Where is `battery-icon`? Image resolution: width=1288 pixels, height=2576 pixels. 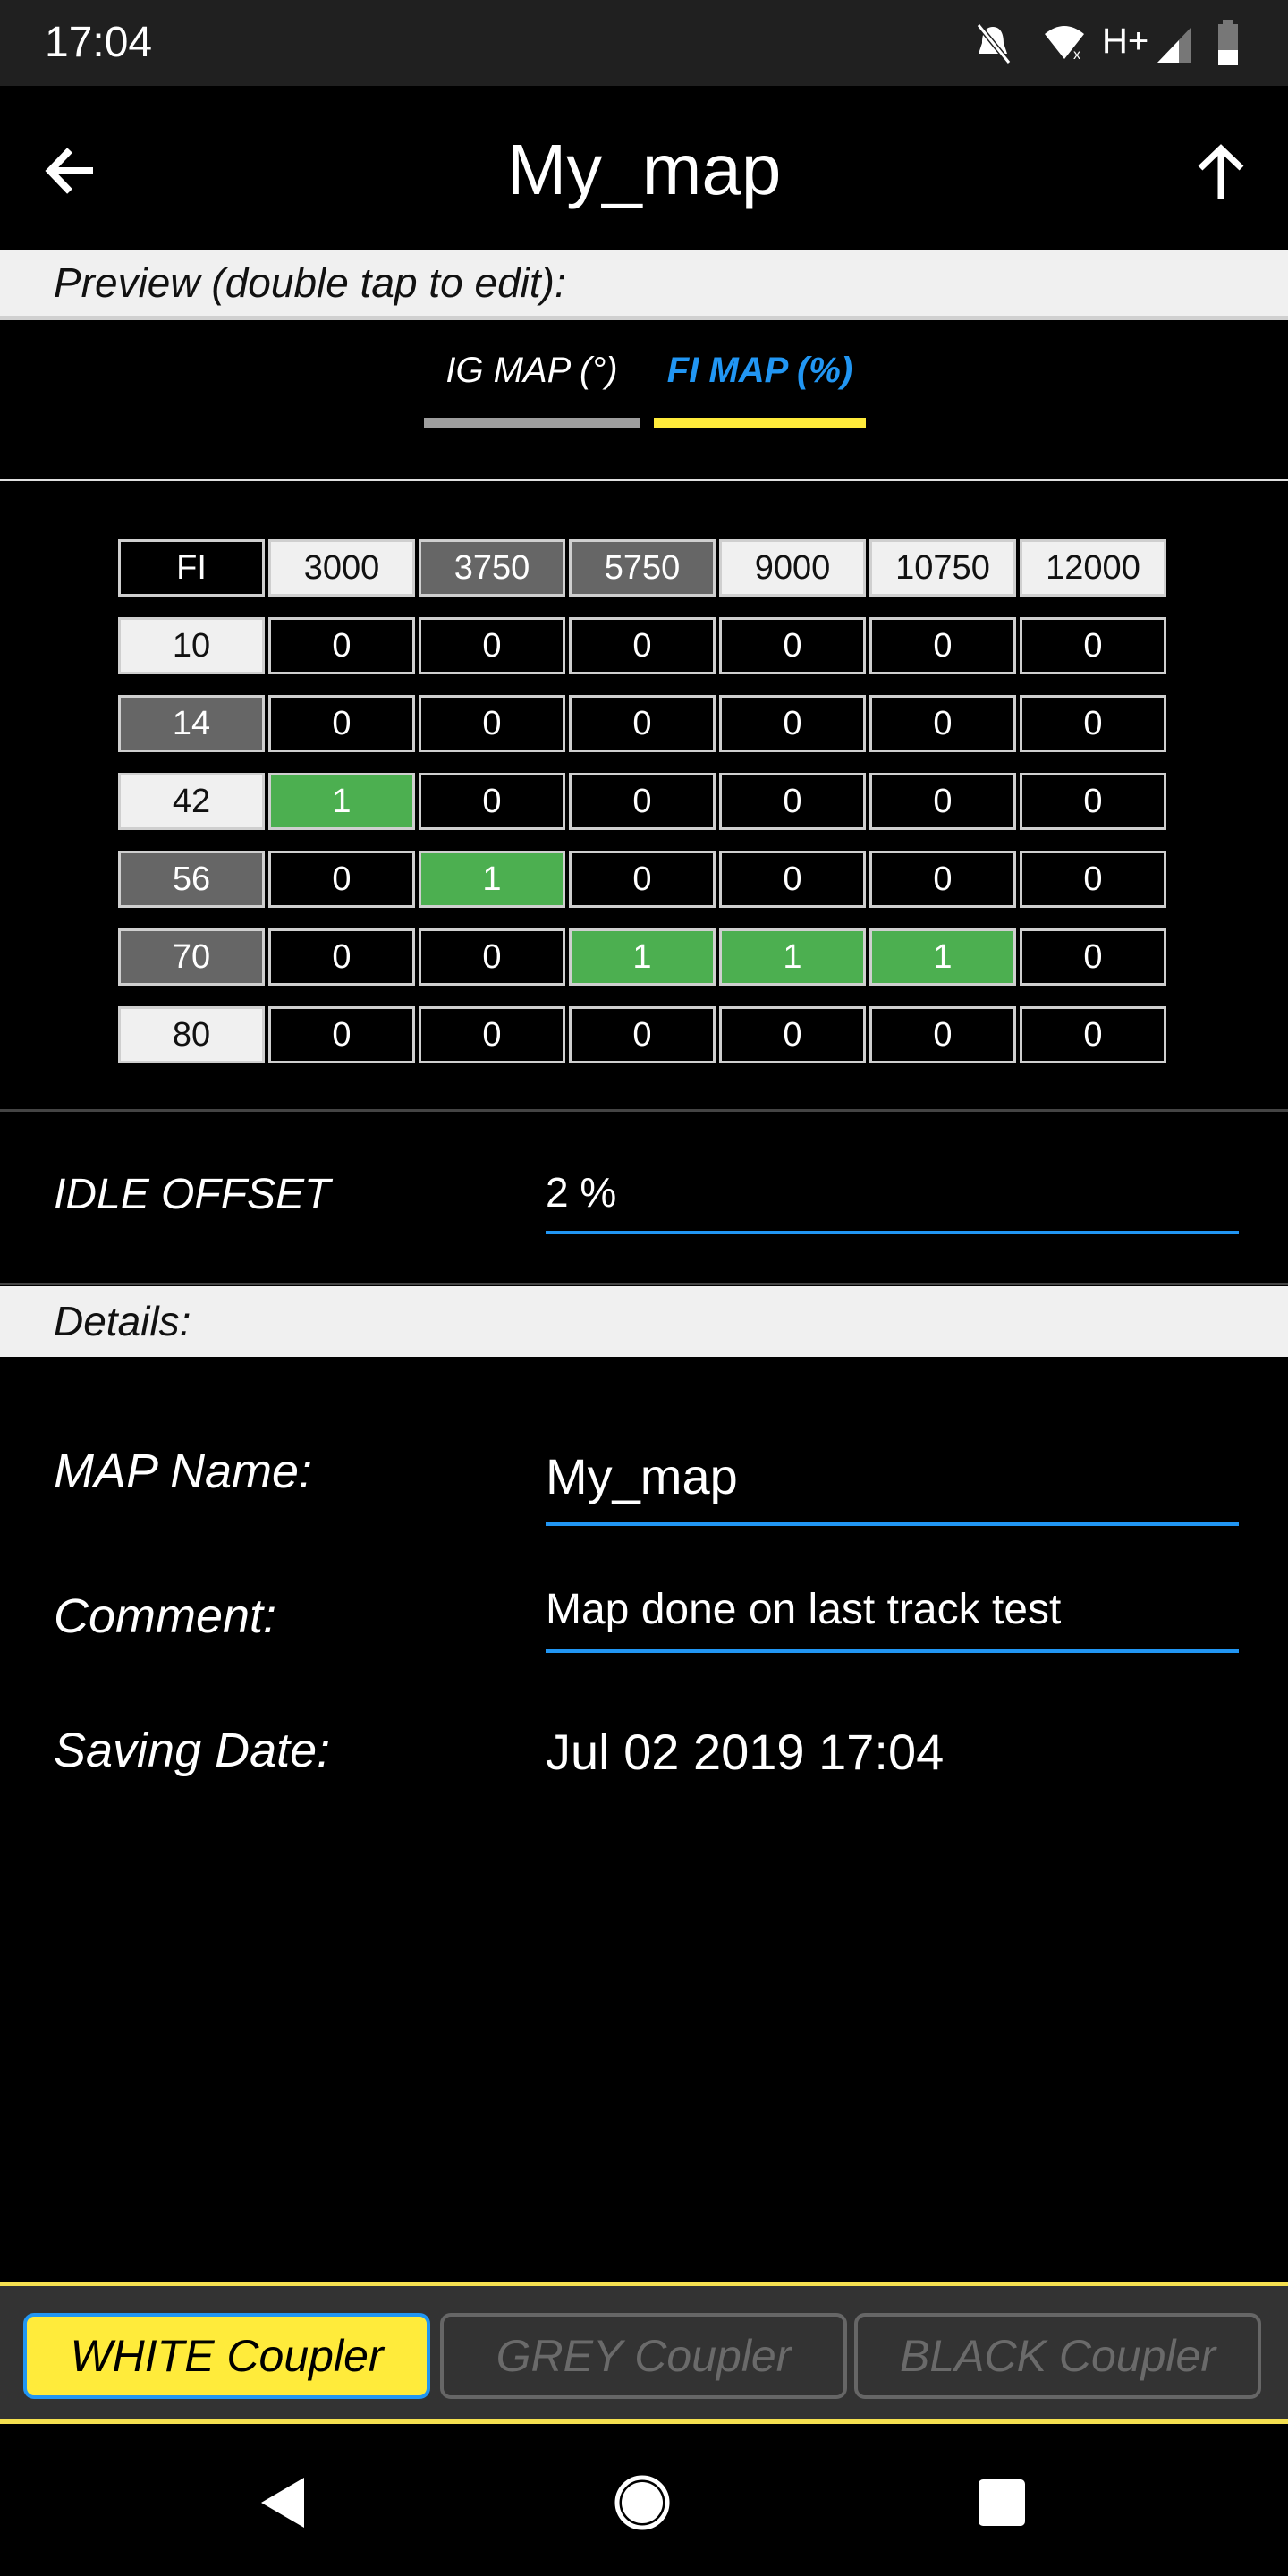
battery-icon is located at coordinates (1228, 42).